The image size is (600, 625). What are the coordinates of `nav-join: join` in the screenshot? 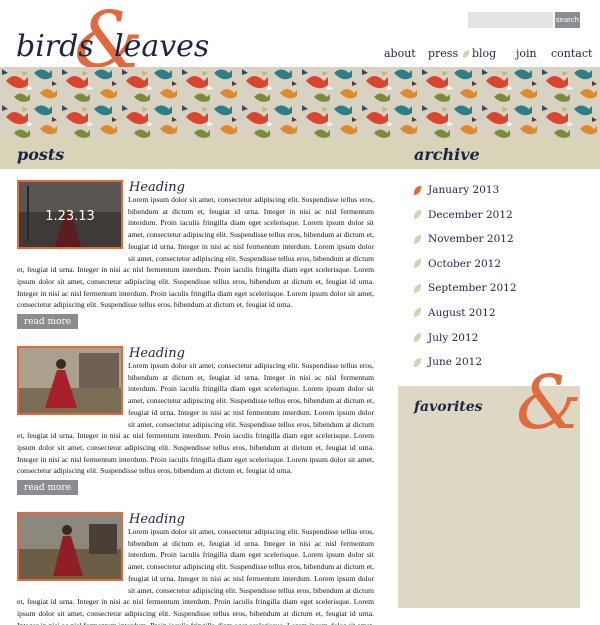 It's located at (526, 53).